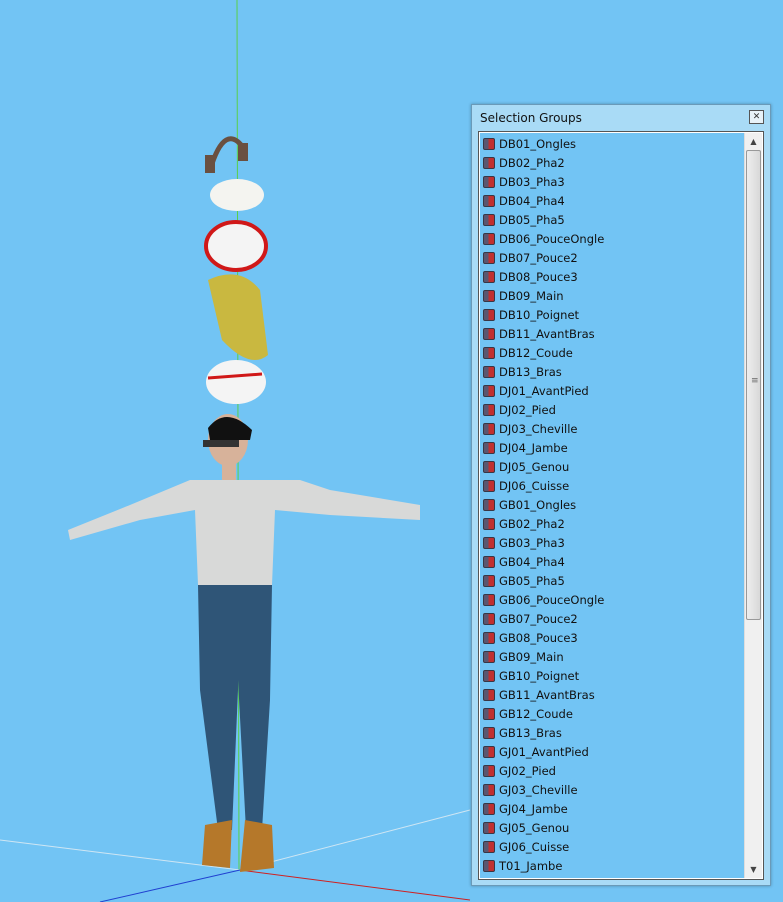  Describe the element at coordinates (538, 637) in the screenshot. I see `list-item-label: GB08_Pouce3` at that location.